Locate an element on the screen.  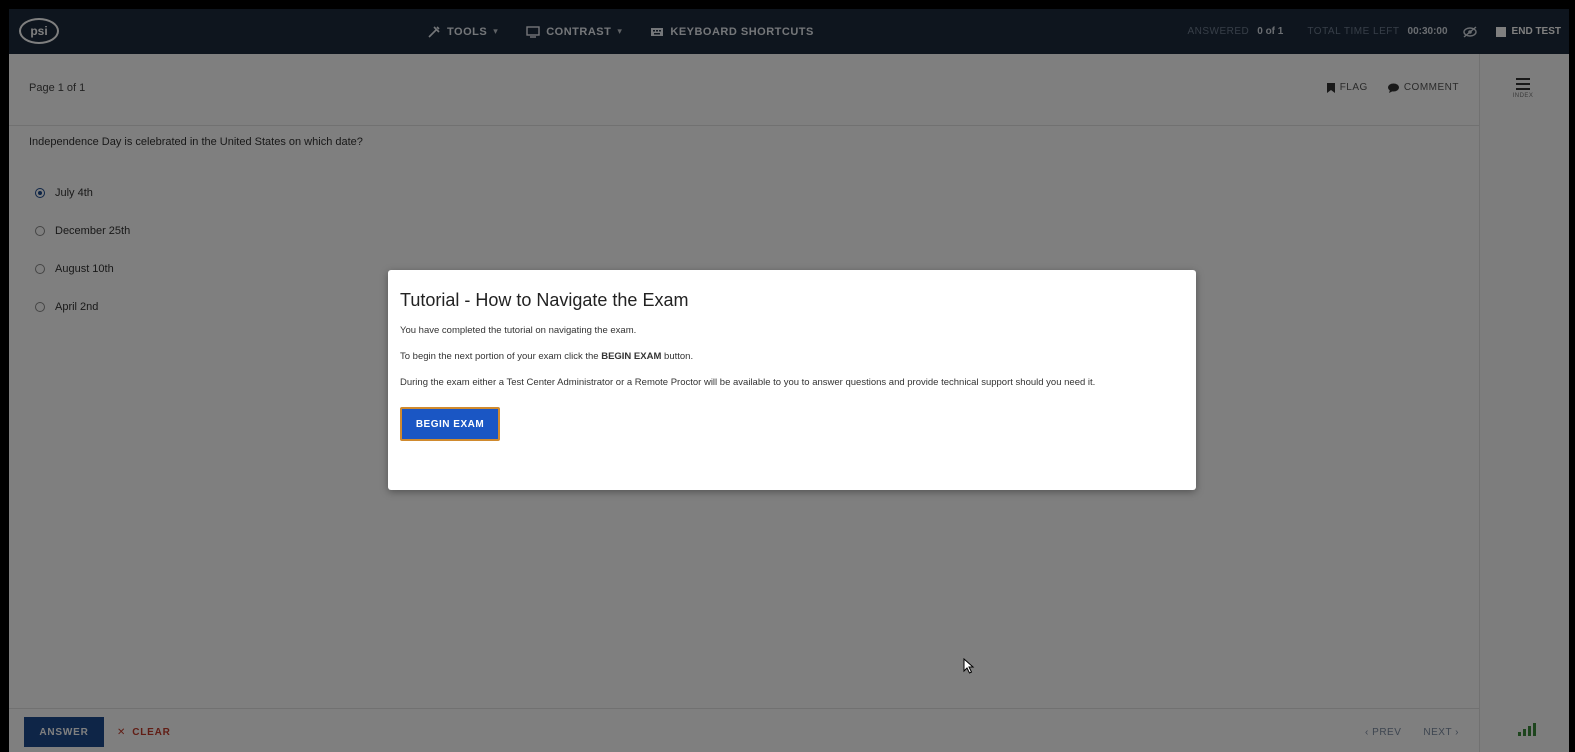
dialog-text: button. is located at coordinates (677, 356).